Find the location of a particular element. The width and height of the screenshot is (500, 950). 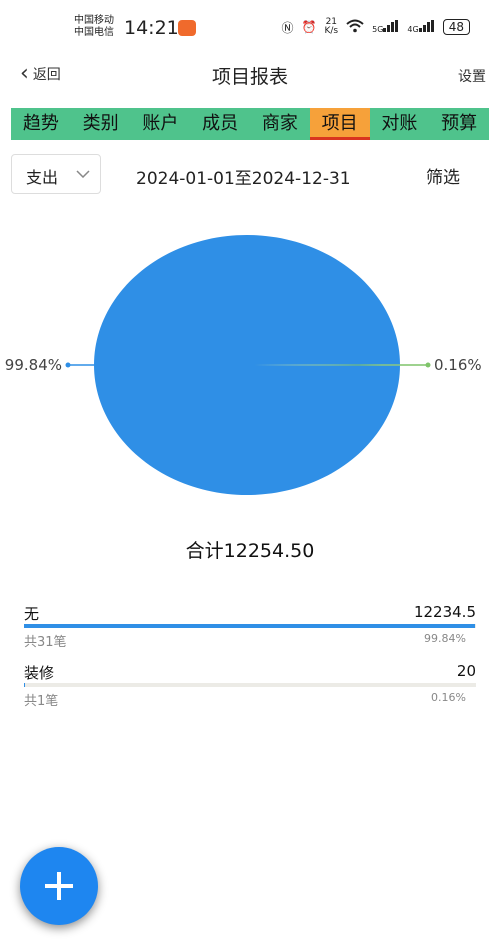

carrier-1: 中国移动 is located at coordinates (94, 20).